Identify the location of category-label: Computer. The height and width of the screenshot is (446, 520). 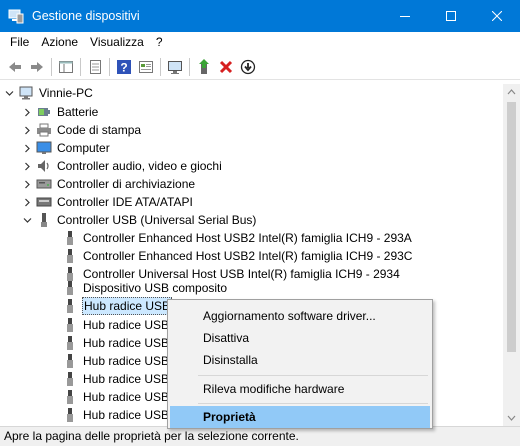
(83, 148).